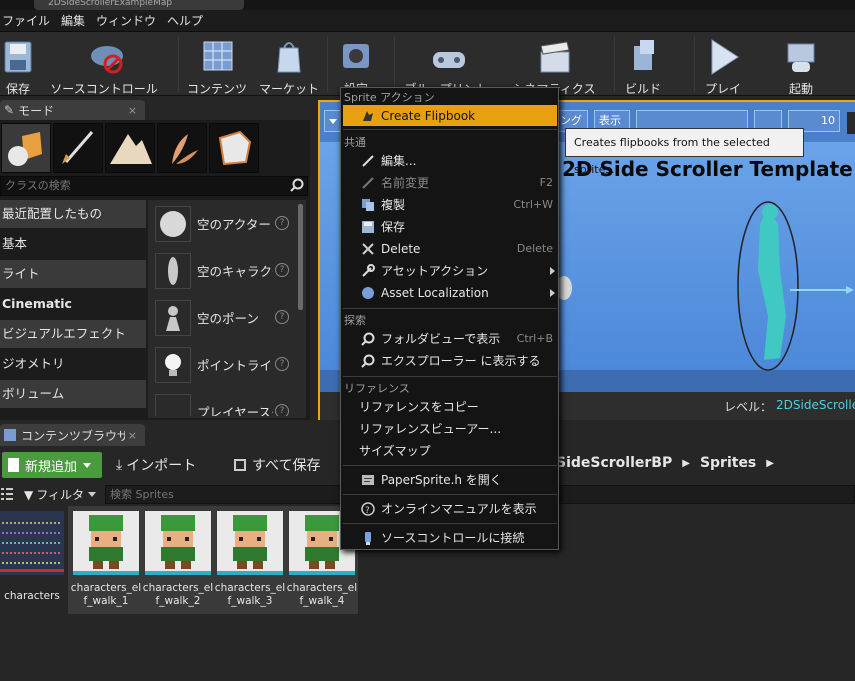 The height and width of the screenshot is (681, 855). Describe the element at coordinates (73, 244) in the screenshot. I see `category-basic: 基本` at that location.